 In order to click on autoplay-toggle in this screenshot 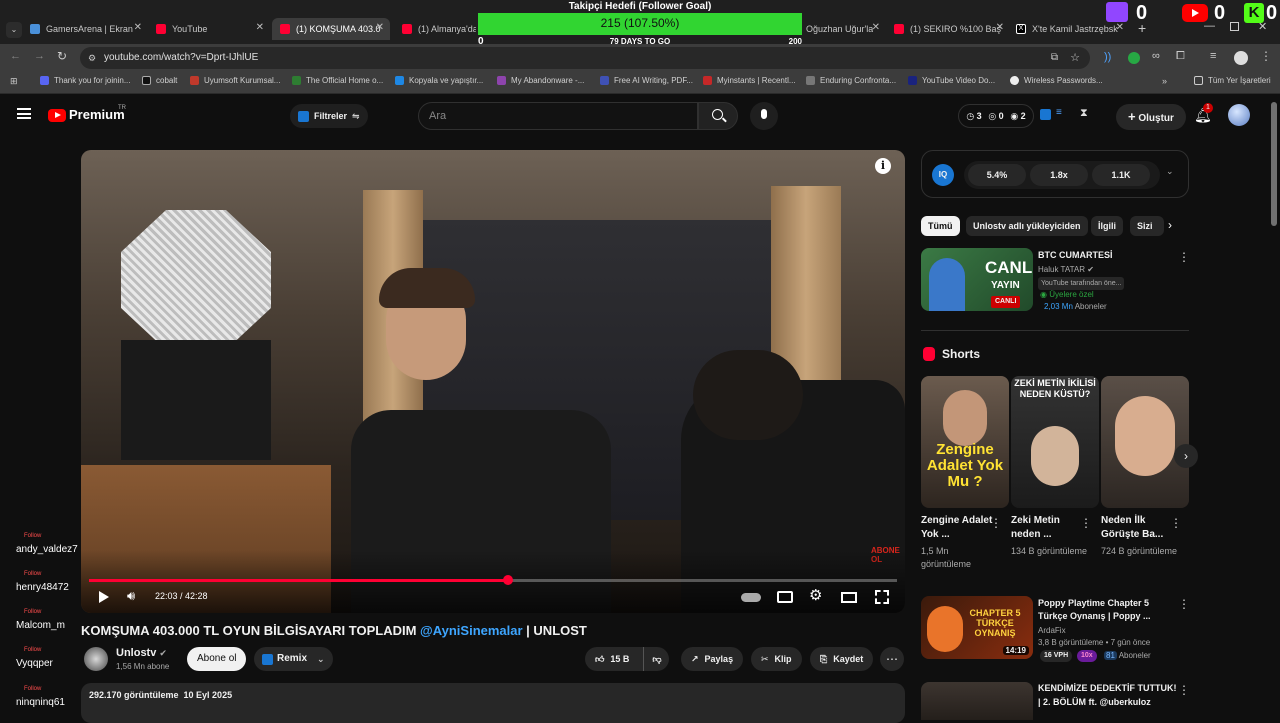, I will do `click(751, 597)`.